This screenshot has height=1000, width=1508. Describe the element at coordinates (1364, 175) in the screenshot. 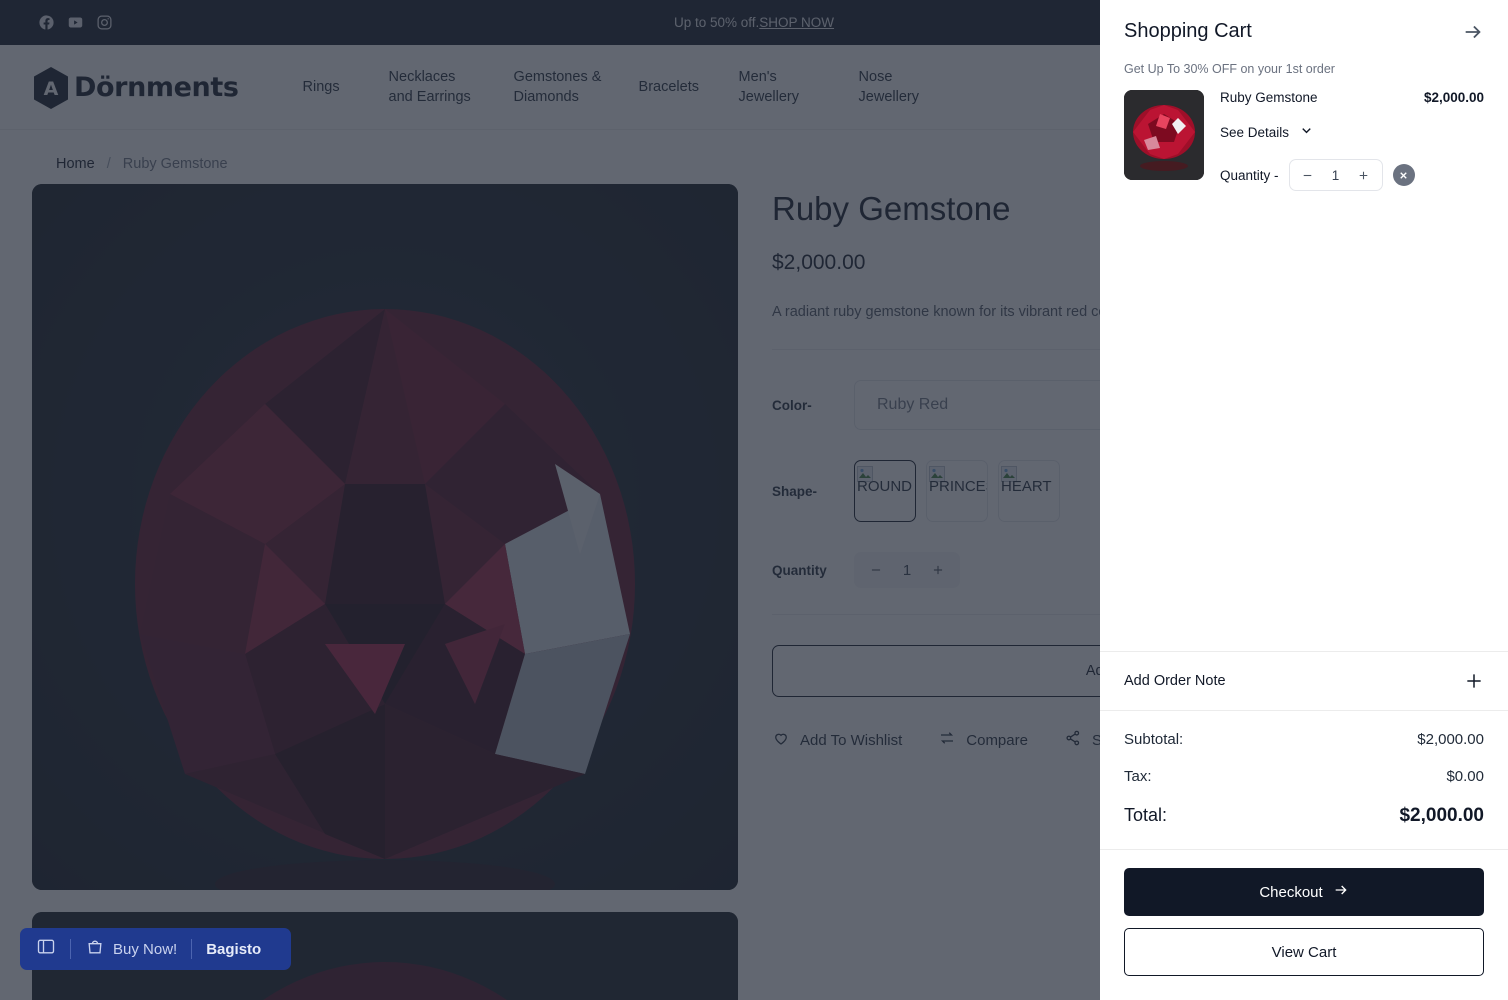

I see `cart-quantity-increase-button` at that location.